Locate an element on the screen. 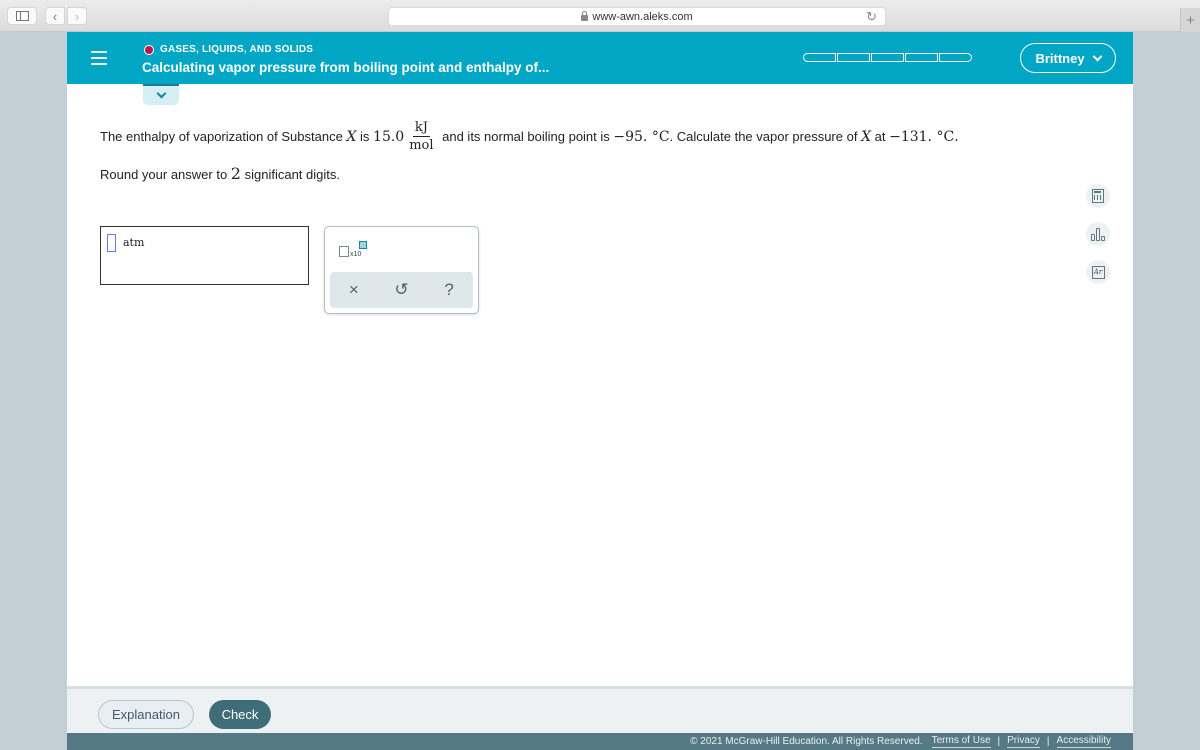 The height and width of the screenshot is (750, 1200). sidebar-icon is located at coordinates (22, 16).